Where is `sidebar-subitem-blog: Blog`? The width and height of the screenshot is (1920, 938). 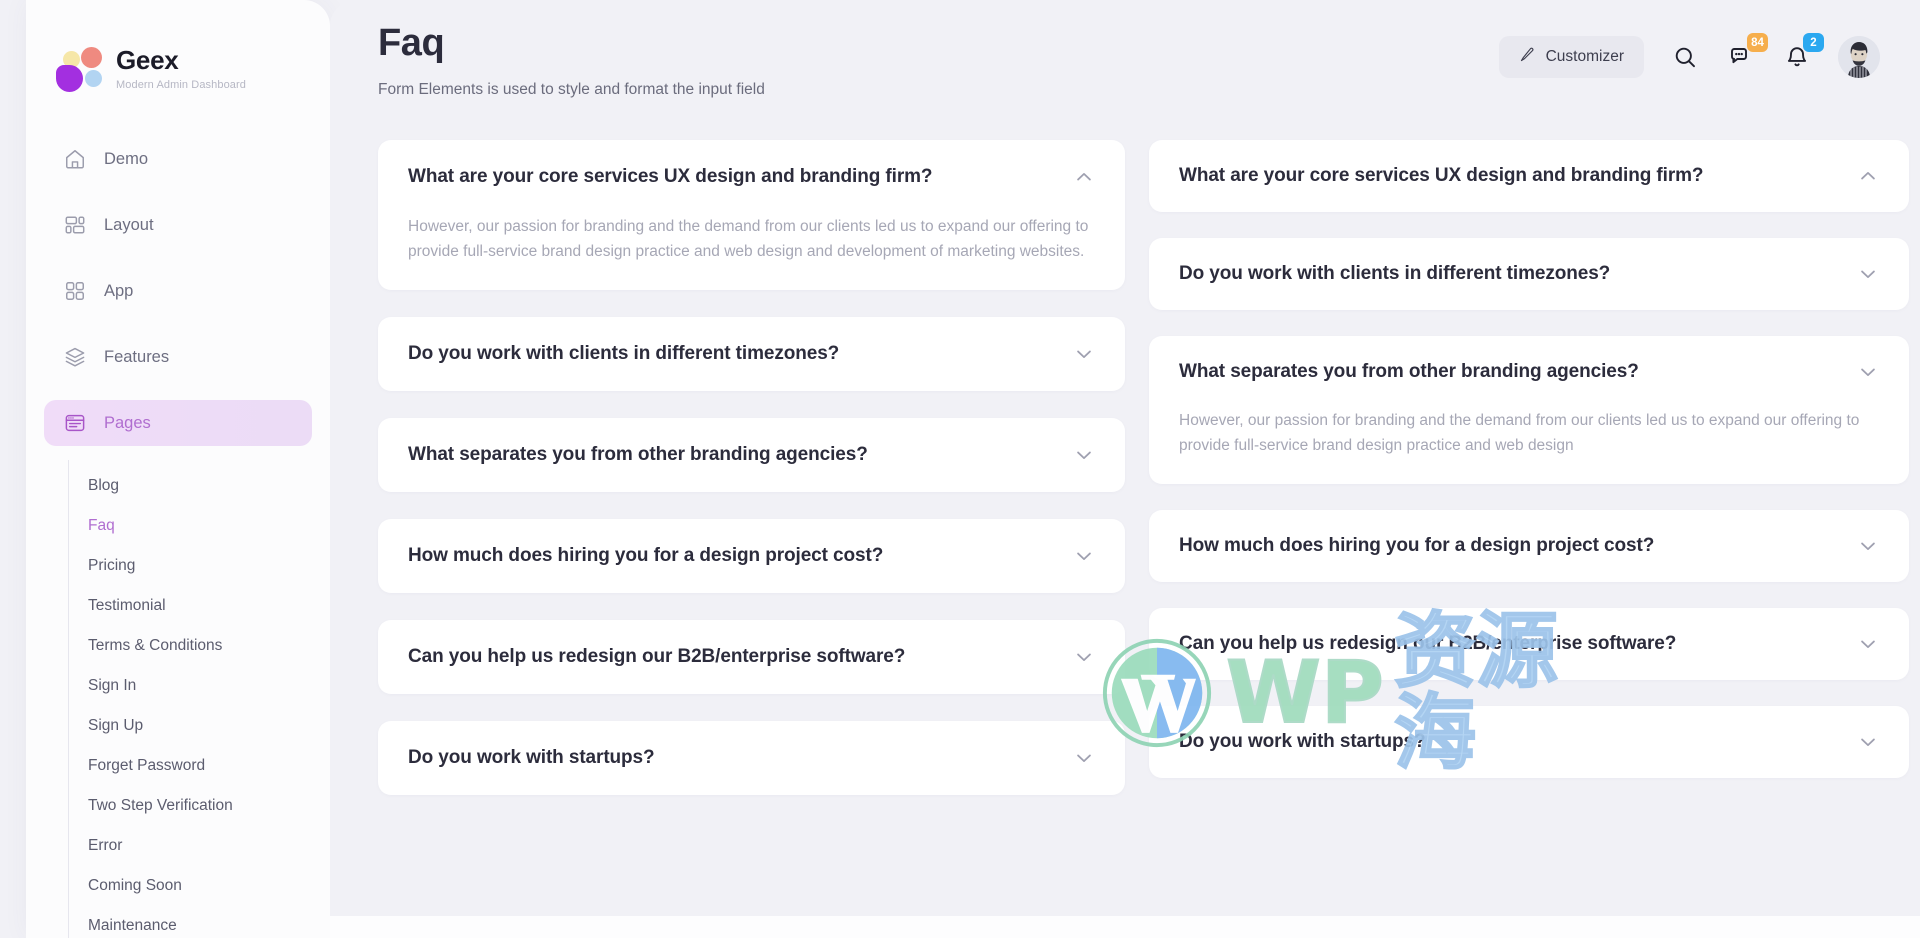
sidebar-subitem-blog: Blog is located at coordinates (199, 486).